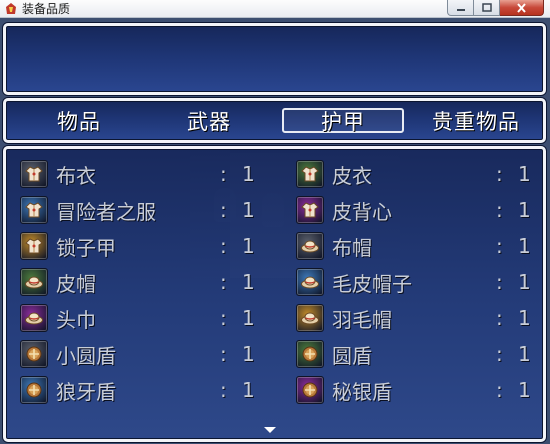  I want to click on tab-armor: 护甲, so click(343, 120).